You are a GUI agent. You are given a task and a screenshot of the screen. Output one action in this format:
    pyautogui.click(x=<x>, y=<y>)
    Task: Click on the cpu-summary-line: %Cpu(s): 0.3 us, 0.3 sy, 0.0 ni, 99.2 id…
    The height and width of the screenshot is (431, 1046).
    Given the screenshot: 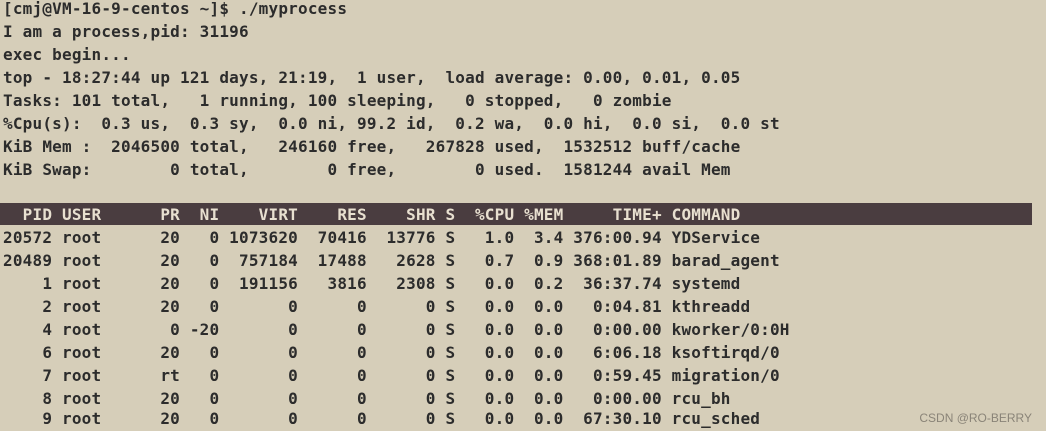 What is the action you would take?
    pyautogui.click(x=391, y=123)
    